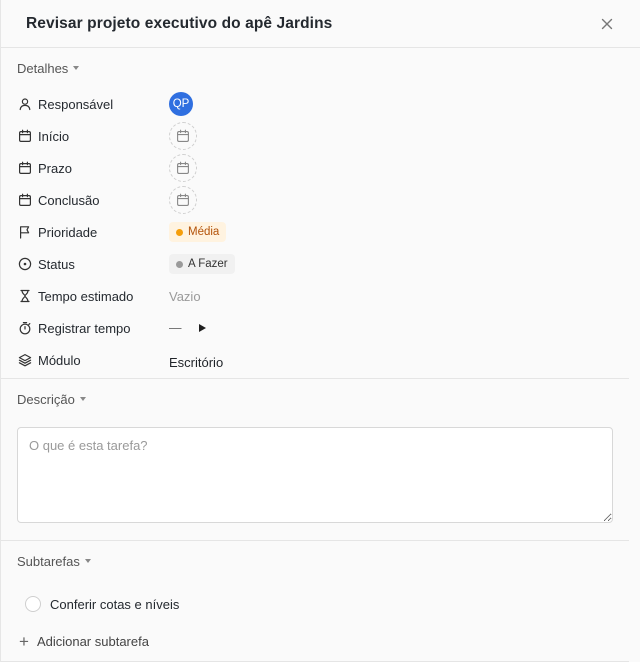 The width and height of the screenshot is (640, 662). Describe the element at coordinates (315, 641) in the screenshot. I see `add-subtask-button: + Adicionar subtarefa` at that location.